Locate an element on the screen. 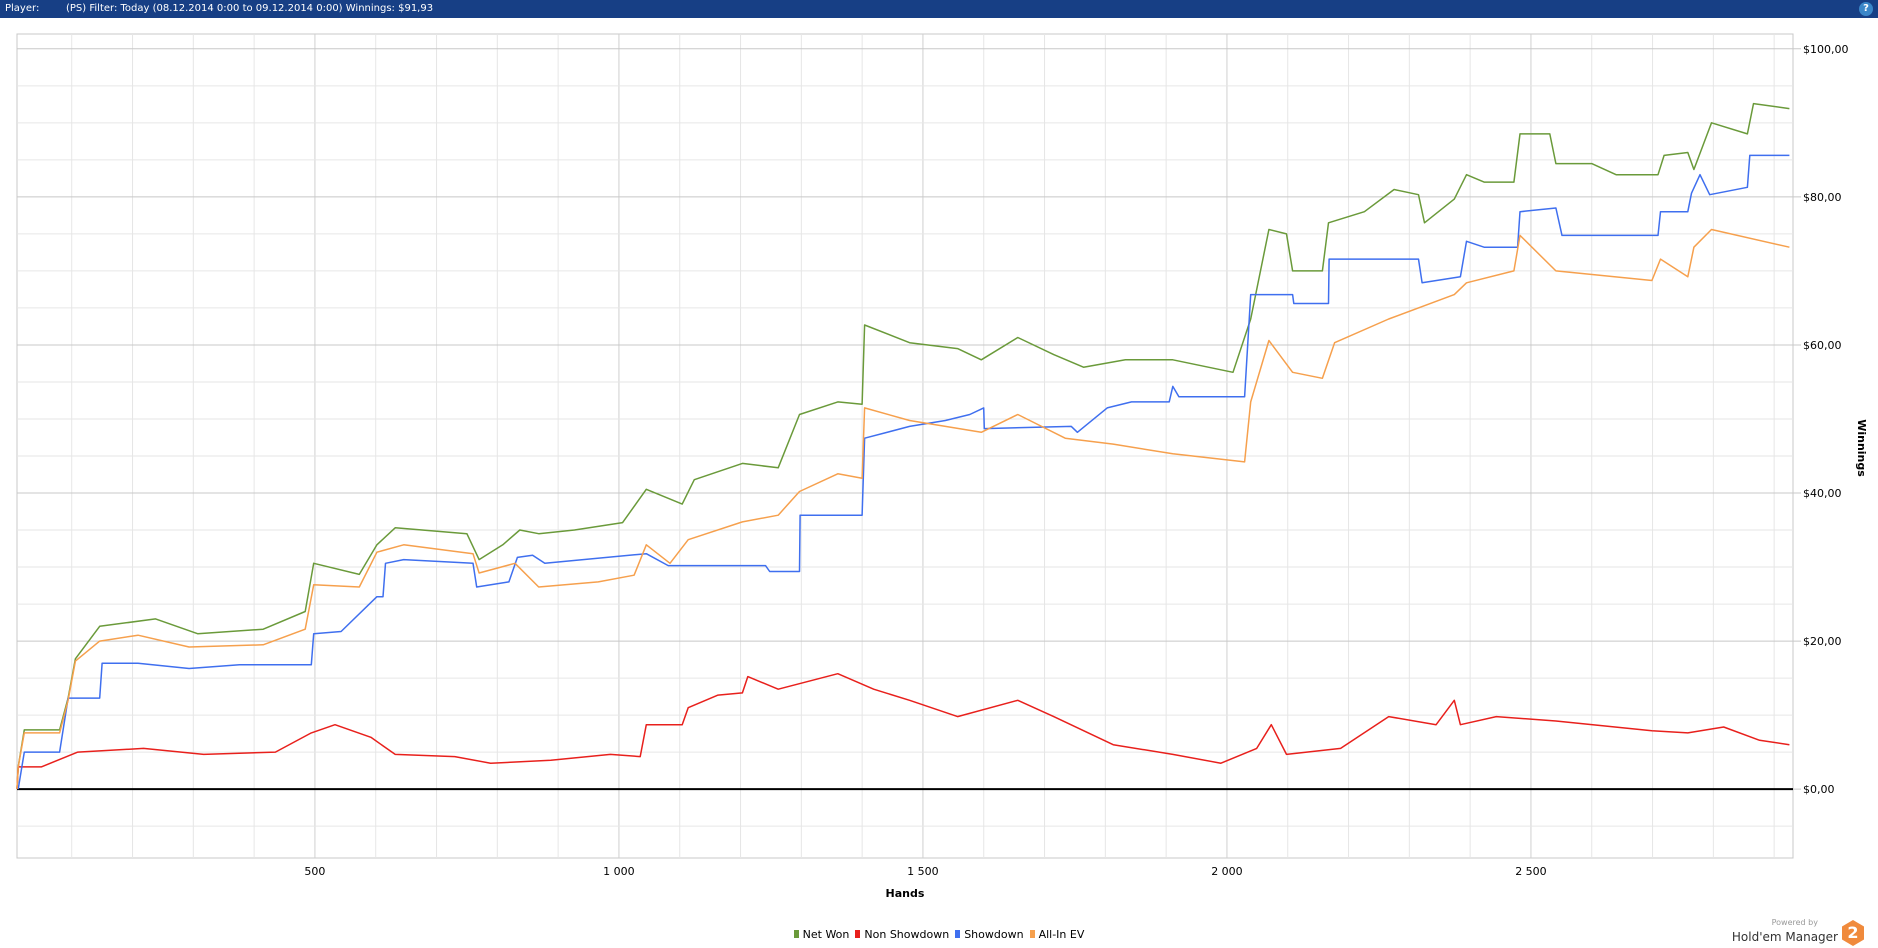  y-tick-label: $40,00 is located at coordinates (1822, 493).